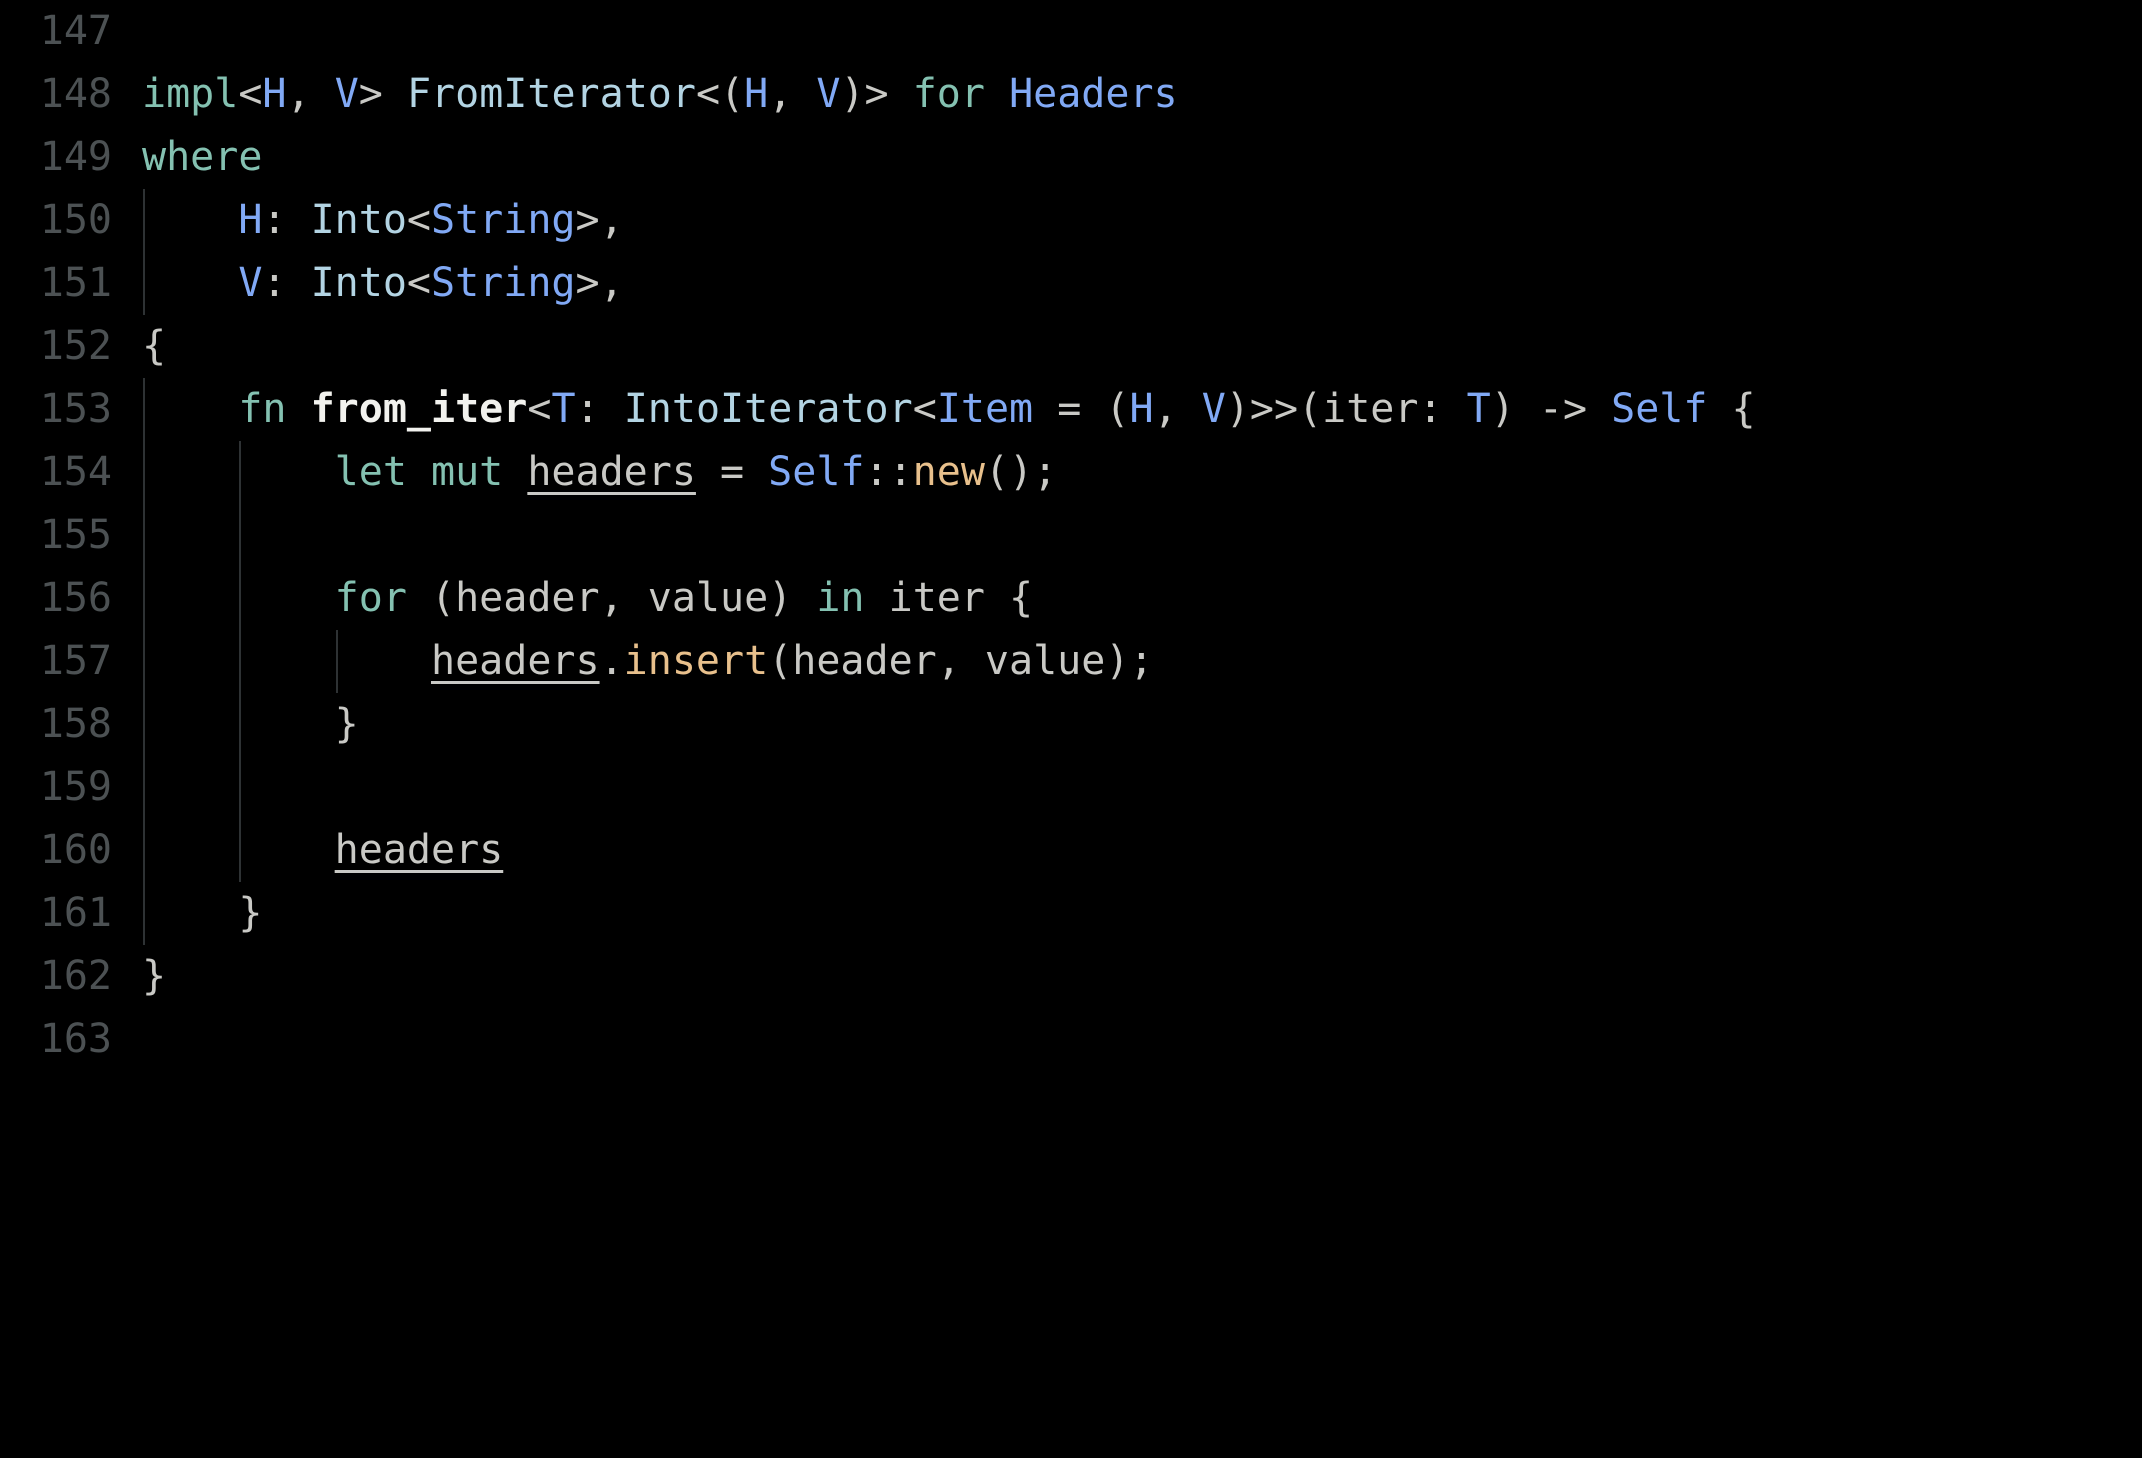 The width and height of the screenshot is (2142, 1458). I want to click on line-number: 159, so click(75, 787).